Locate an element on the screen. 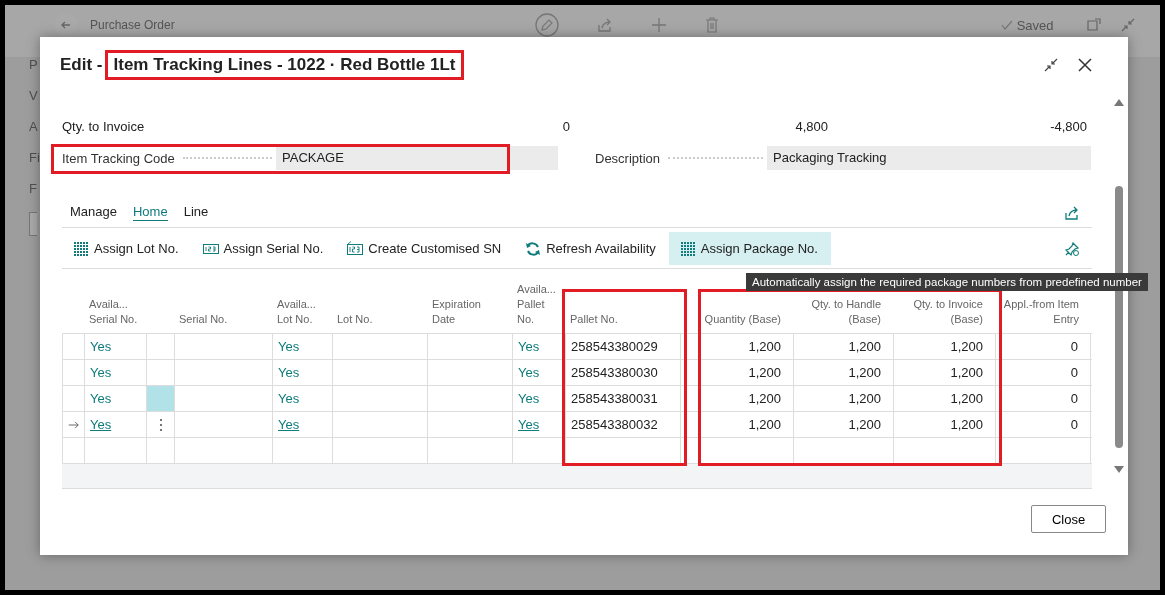 Image resolution: width=1165 pixels, height=595 pixels. tab: Home is located at coordinates (150, 212).